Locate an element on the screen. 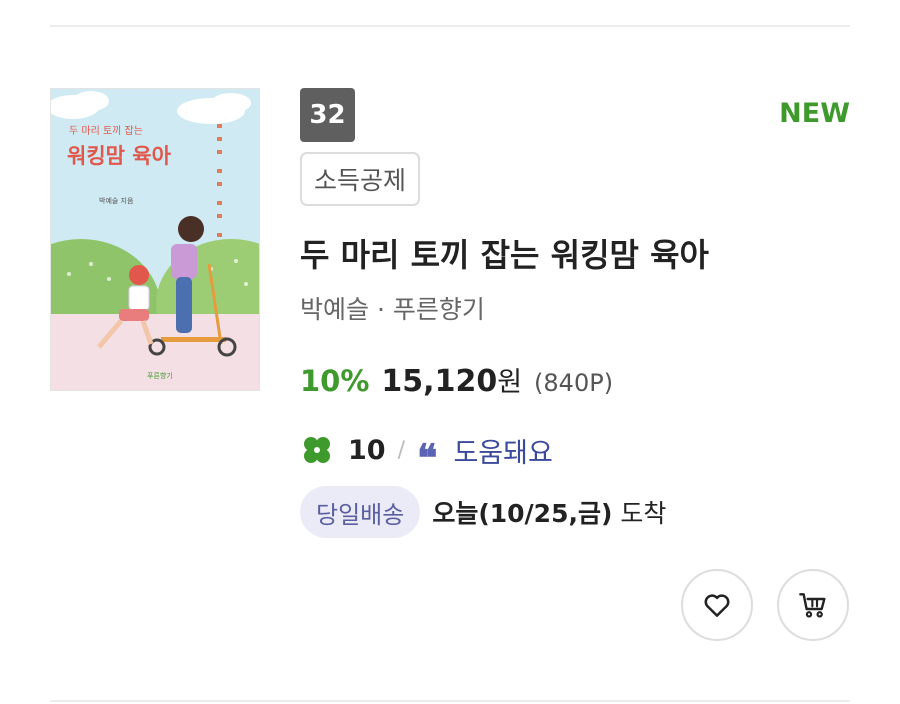 This screenshot has height=704, width=900. cover-publisher: 푸른향기 is located at coordinates (160, 375).